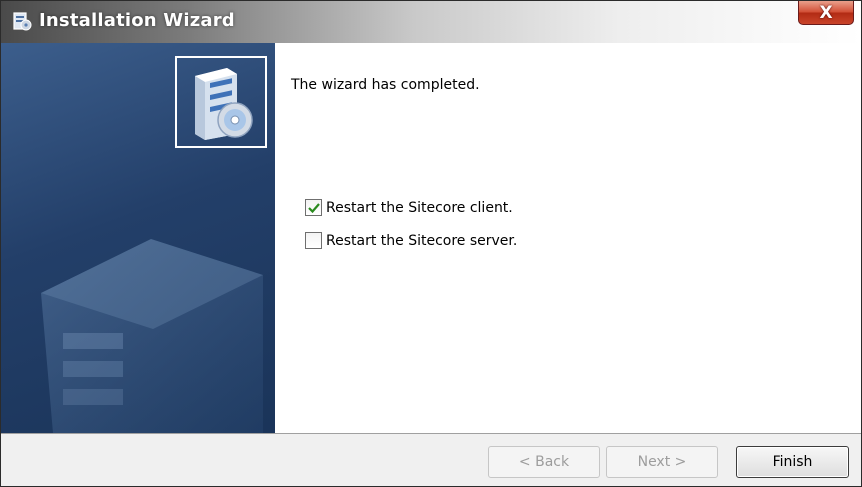  Describe the element at coordinates (385, 85) in the screenshot. I see `completion-message: The wizard has completed.` at that location.